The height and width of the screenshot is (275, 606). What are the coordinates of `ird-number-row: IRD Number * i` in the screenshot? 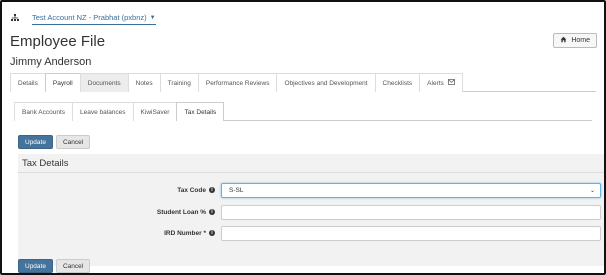 It's located at (311, 233).